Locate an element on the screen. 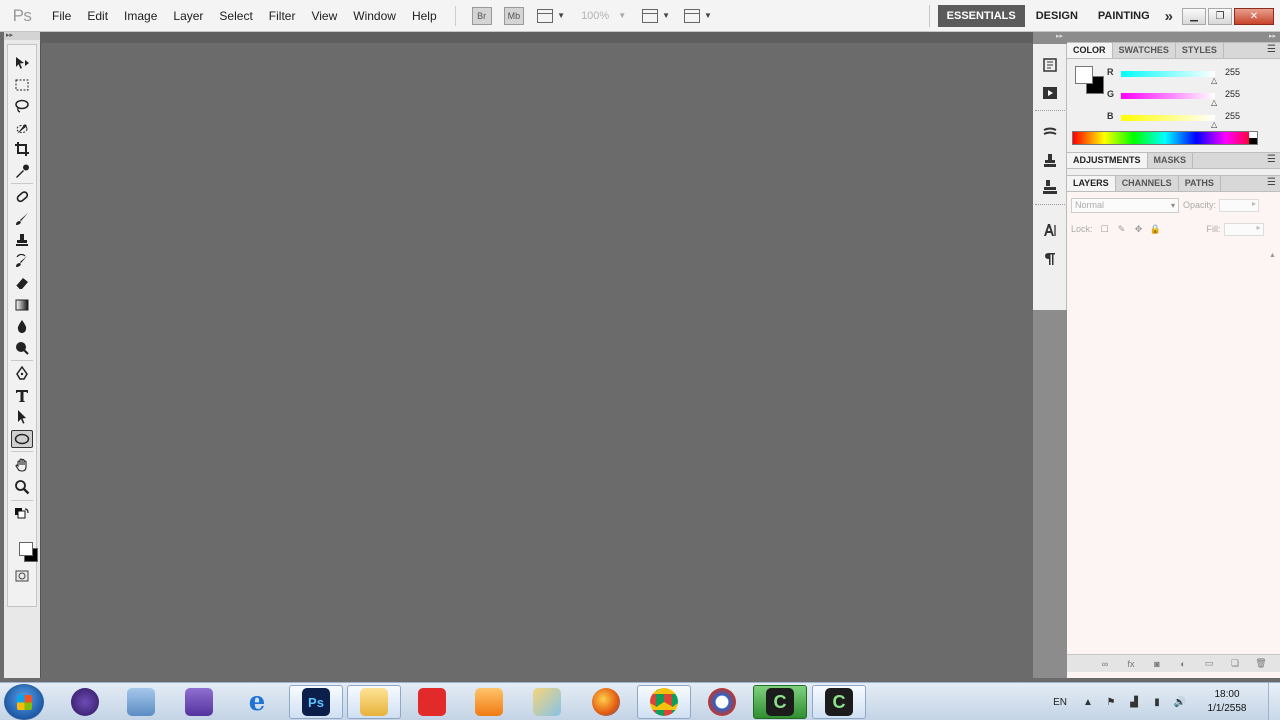 The height and width of the screenshot is (720, 1280). taskbar-app-eclipse is located at coordinates (85, 702).